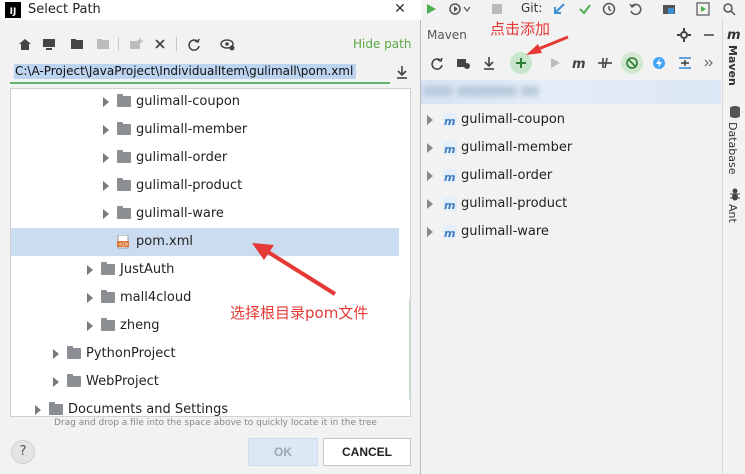 Image resolution: width=745 pixels, height=474 pixels. Describe the element at coordinates (709, 35) in the screenshot. I see `minimize-icon` at that location.